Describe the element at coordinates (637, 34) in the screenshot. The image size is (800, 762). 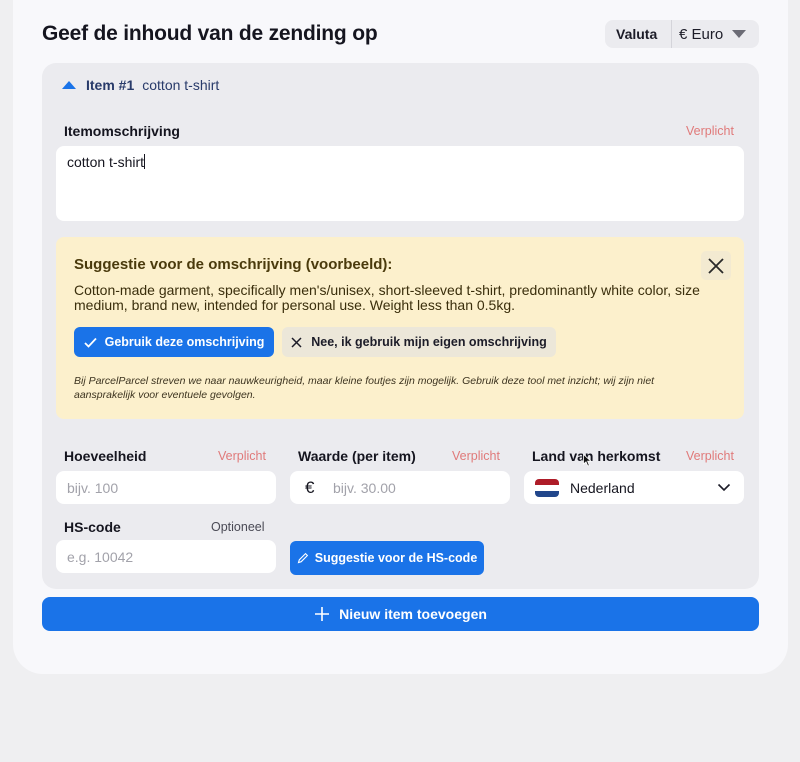
I see `currency-label: Valuta` at that location.